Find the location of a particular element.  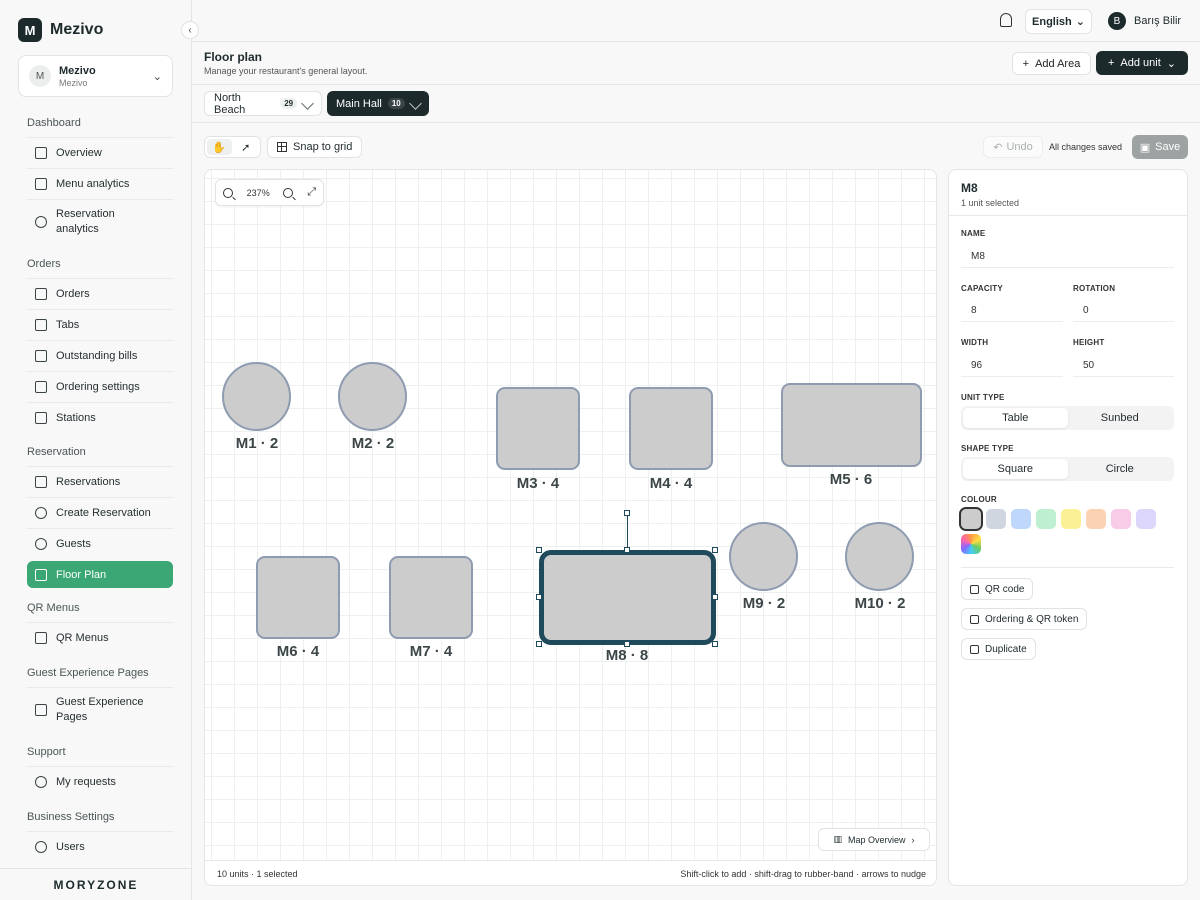

qr-code-button: QR code is located at coordinates (997, 589).